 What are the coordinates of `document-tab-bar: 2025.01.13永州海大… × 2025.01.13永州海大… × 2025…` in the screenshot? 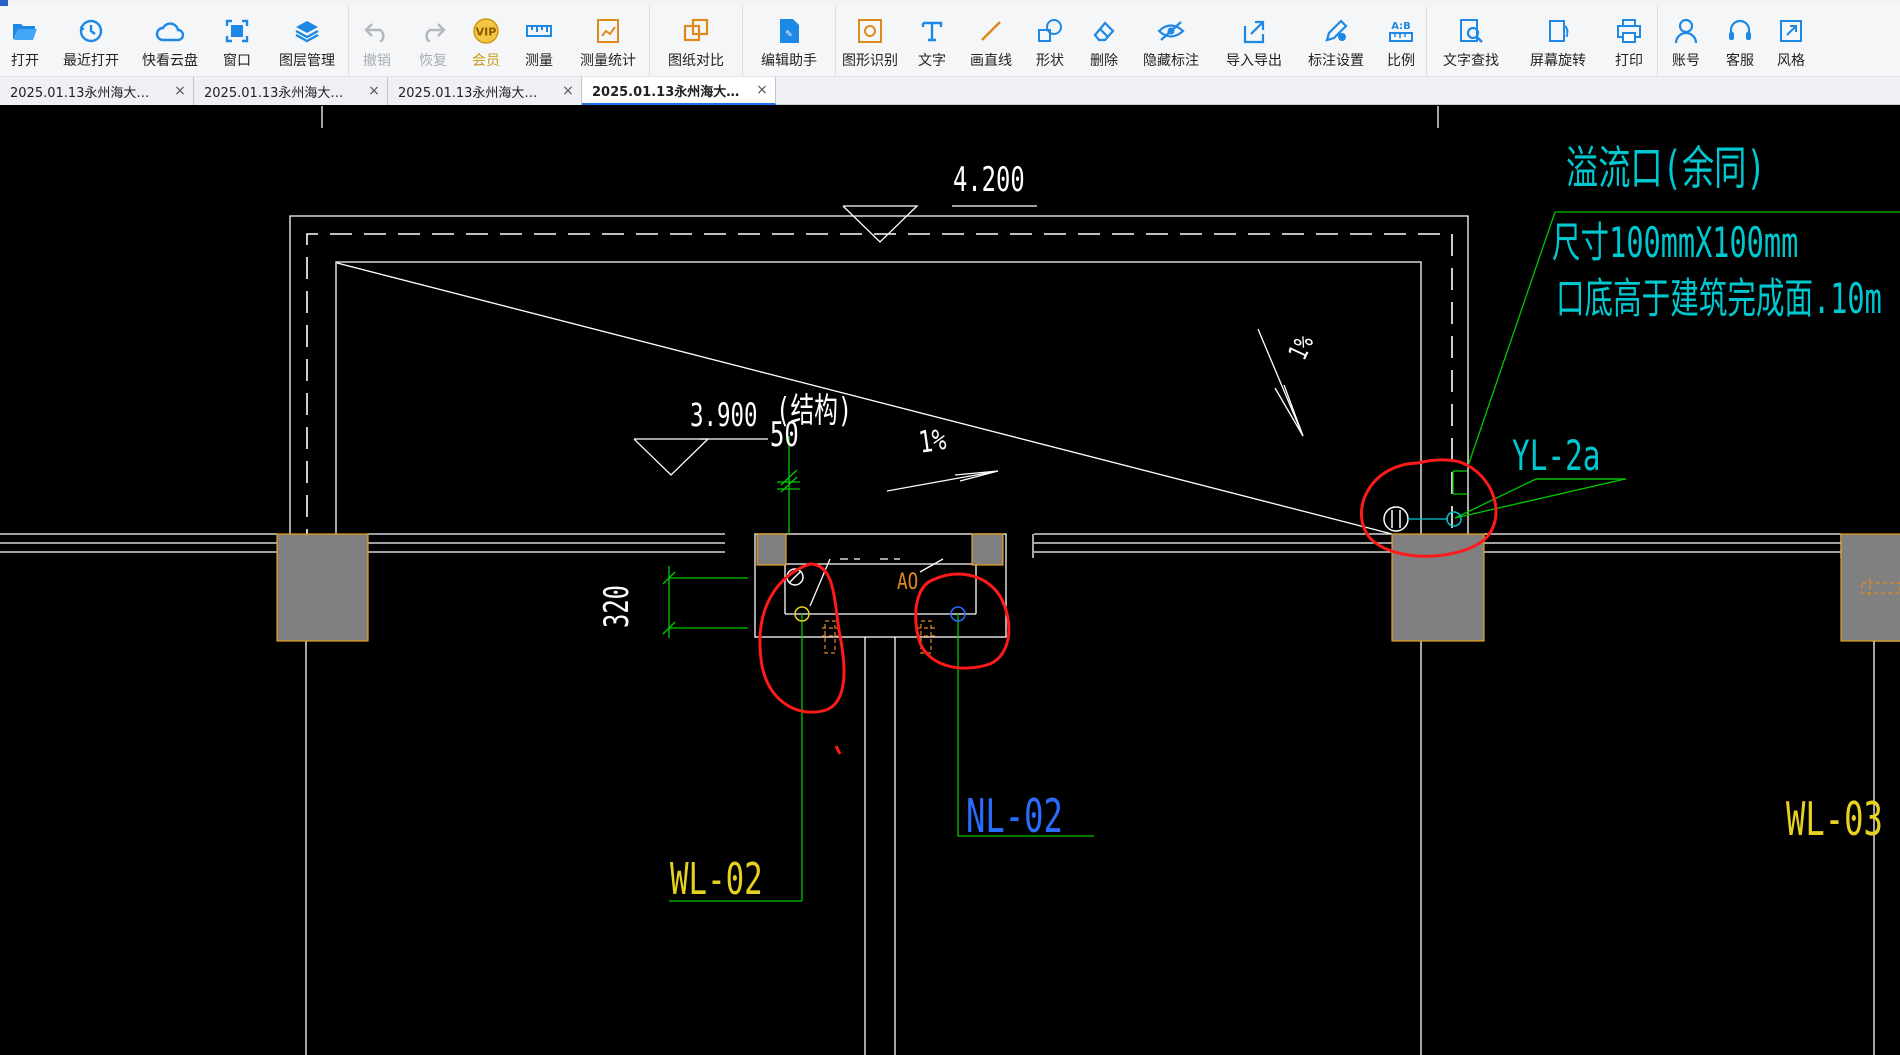 It's located at (950, 91).